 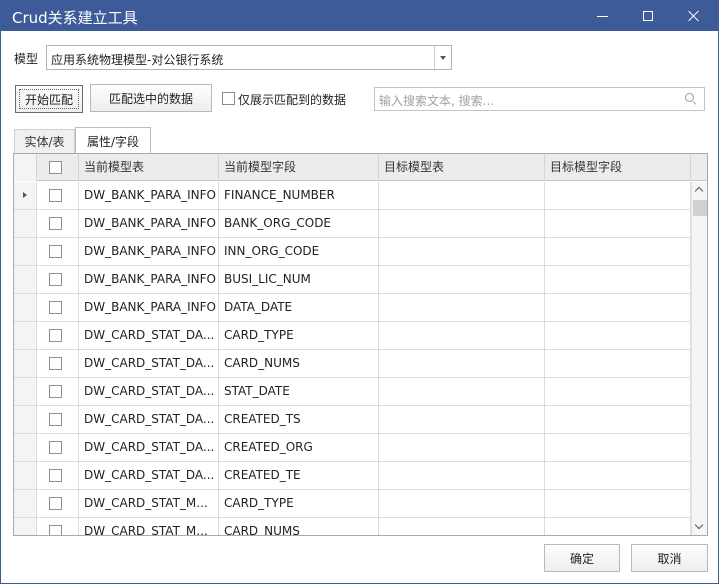 I want to click on cell-current-field: BUSI_LIC_NUM, so click(x=299, y=280).